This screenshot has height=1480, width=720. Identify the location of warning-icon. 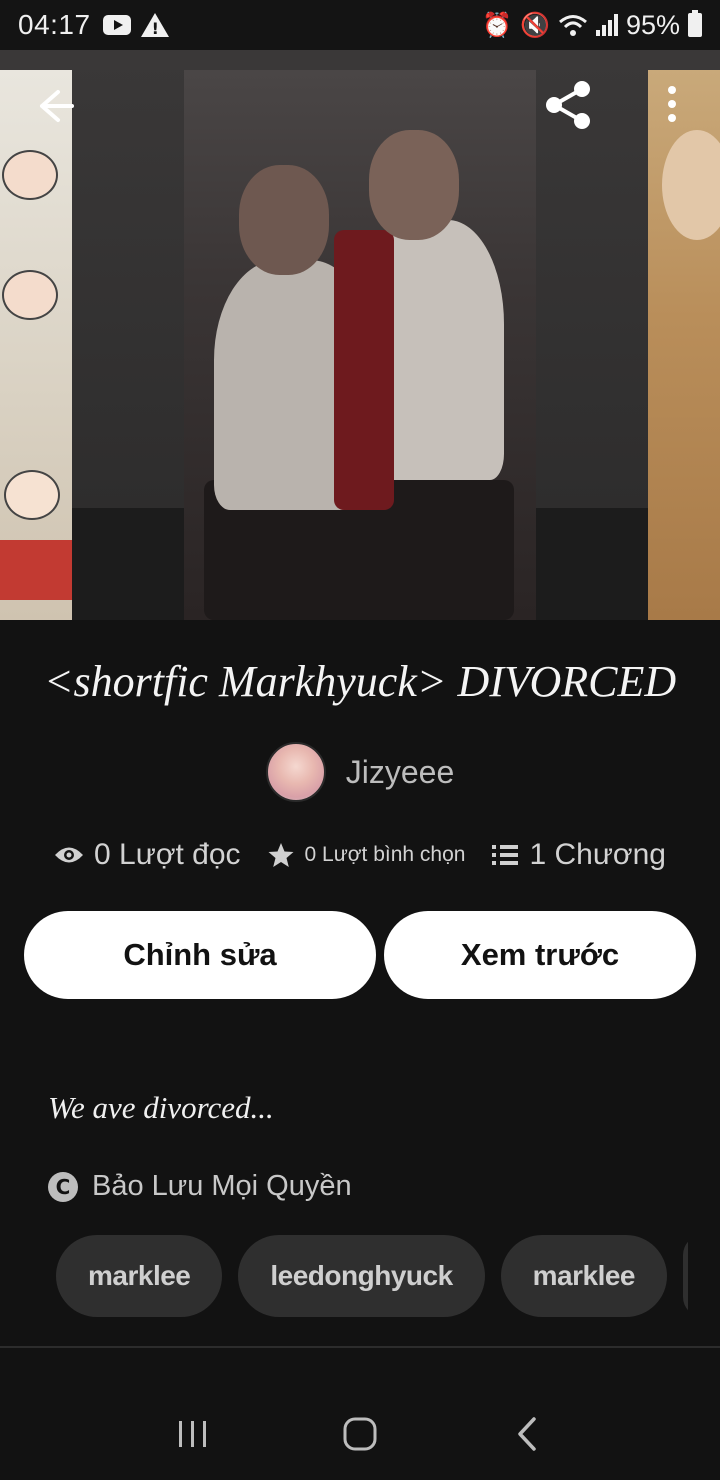
(154, 25).